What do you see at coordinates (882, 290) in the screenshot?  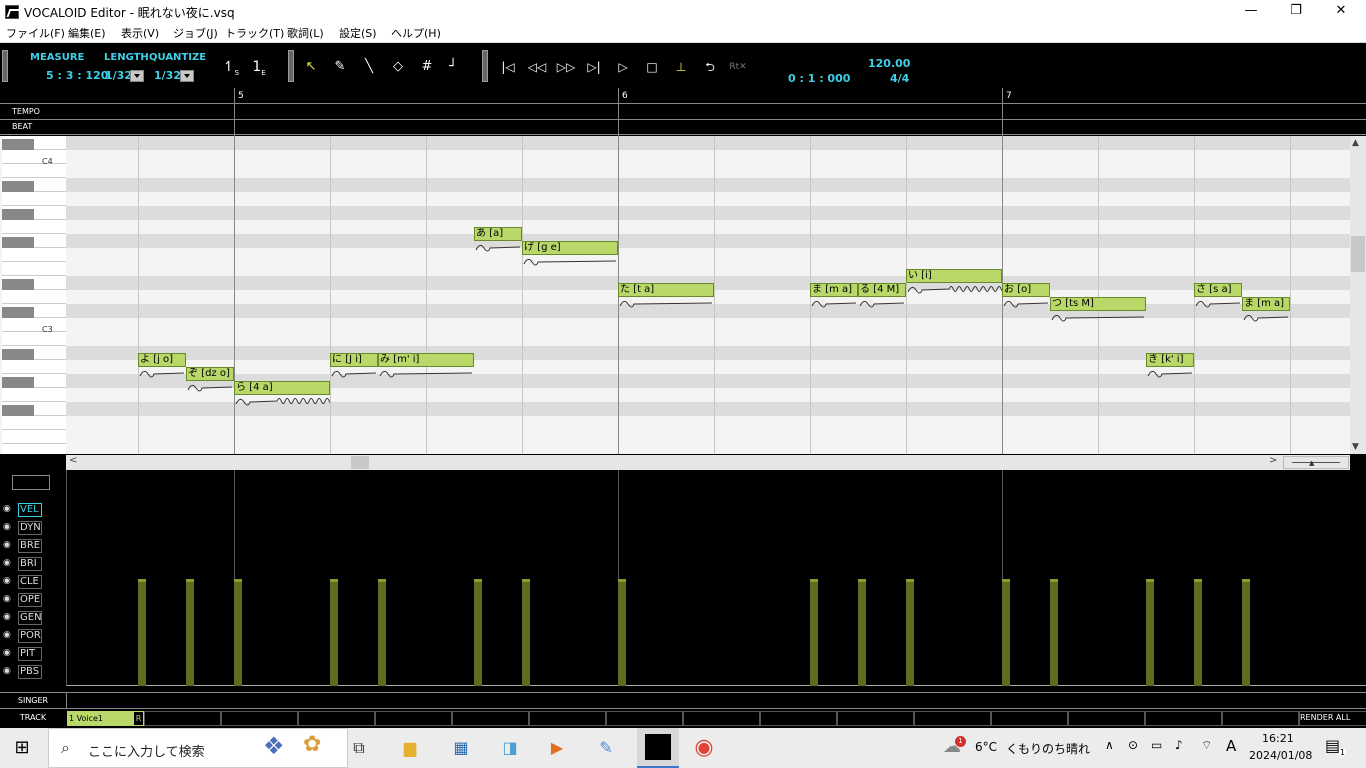 I see `note-block: る [4 M]` at bounding box center [882, 290].